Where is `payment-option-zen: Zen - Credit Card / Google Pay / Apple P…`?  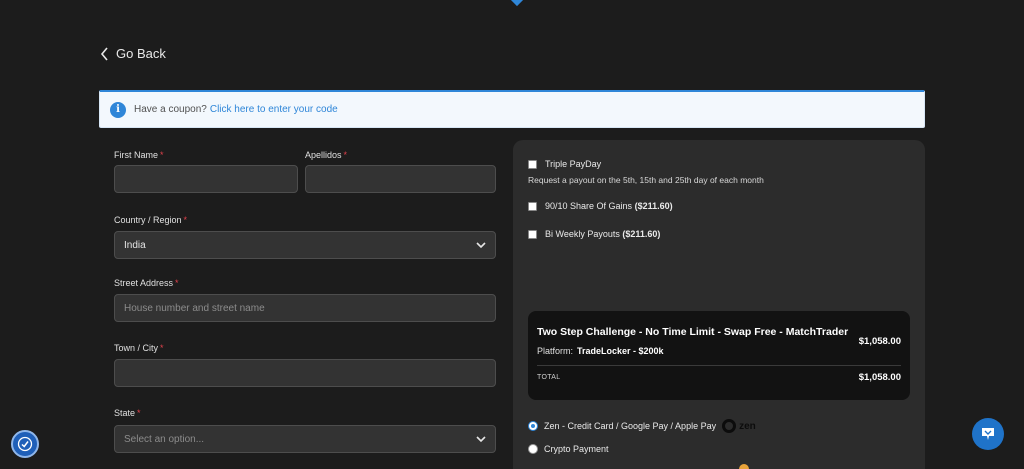
payment-option-zen: Zen - Credit Card / Google Pay / Apple P… is located at coordinates (642, 426).